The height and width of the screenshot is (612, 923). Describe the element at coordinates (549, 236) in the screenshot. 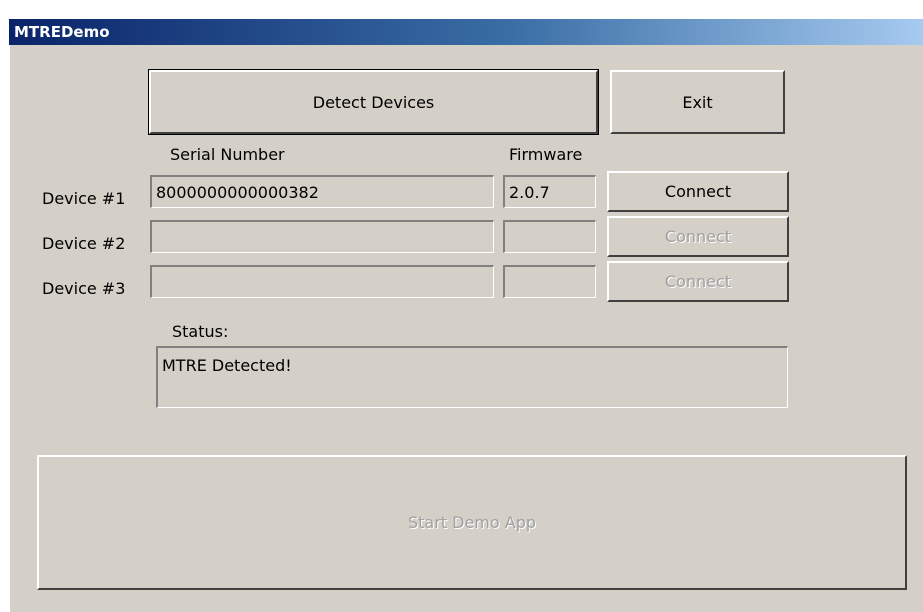

I see `device-2-firmware-field` at that location.